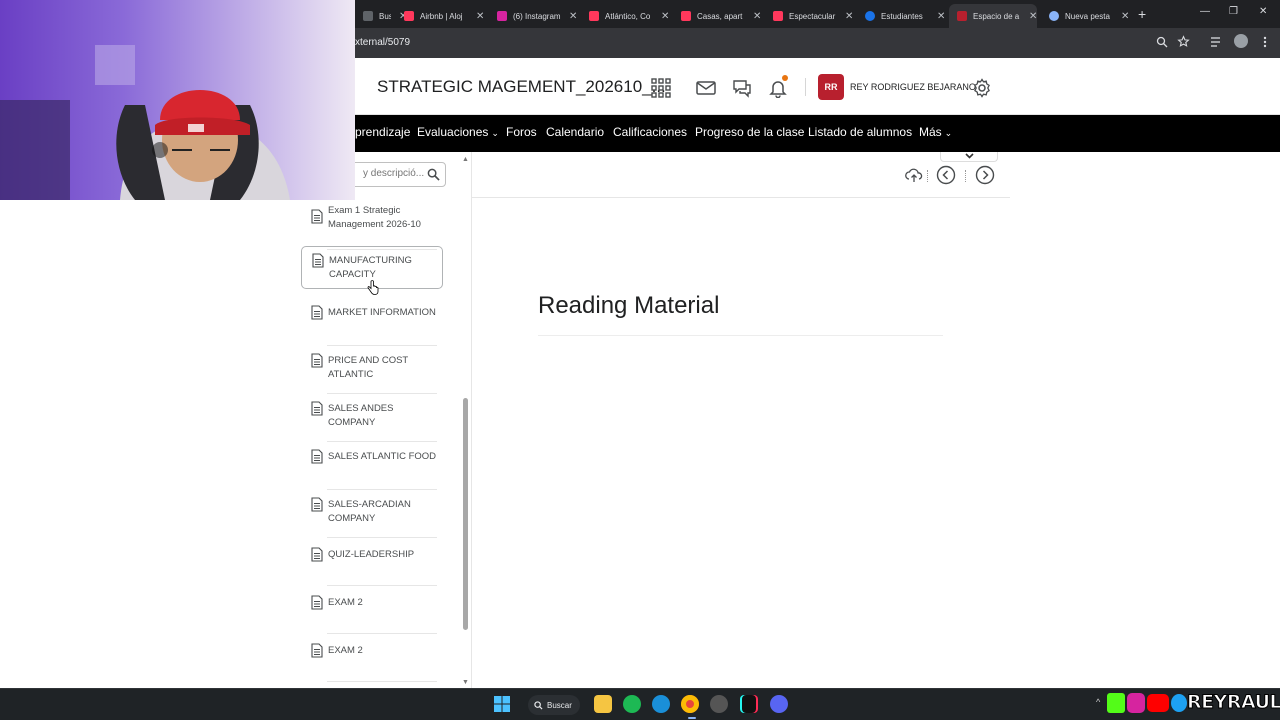 This screenshot has height=720, width=1280. Describe the element at coordinates (913, 87) in the screenshot. I see `username: REY RODRIGUEZ BEJARANO` at that location.